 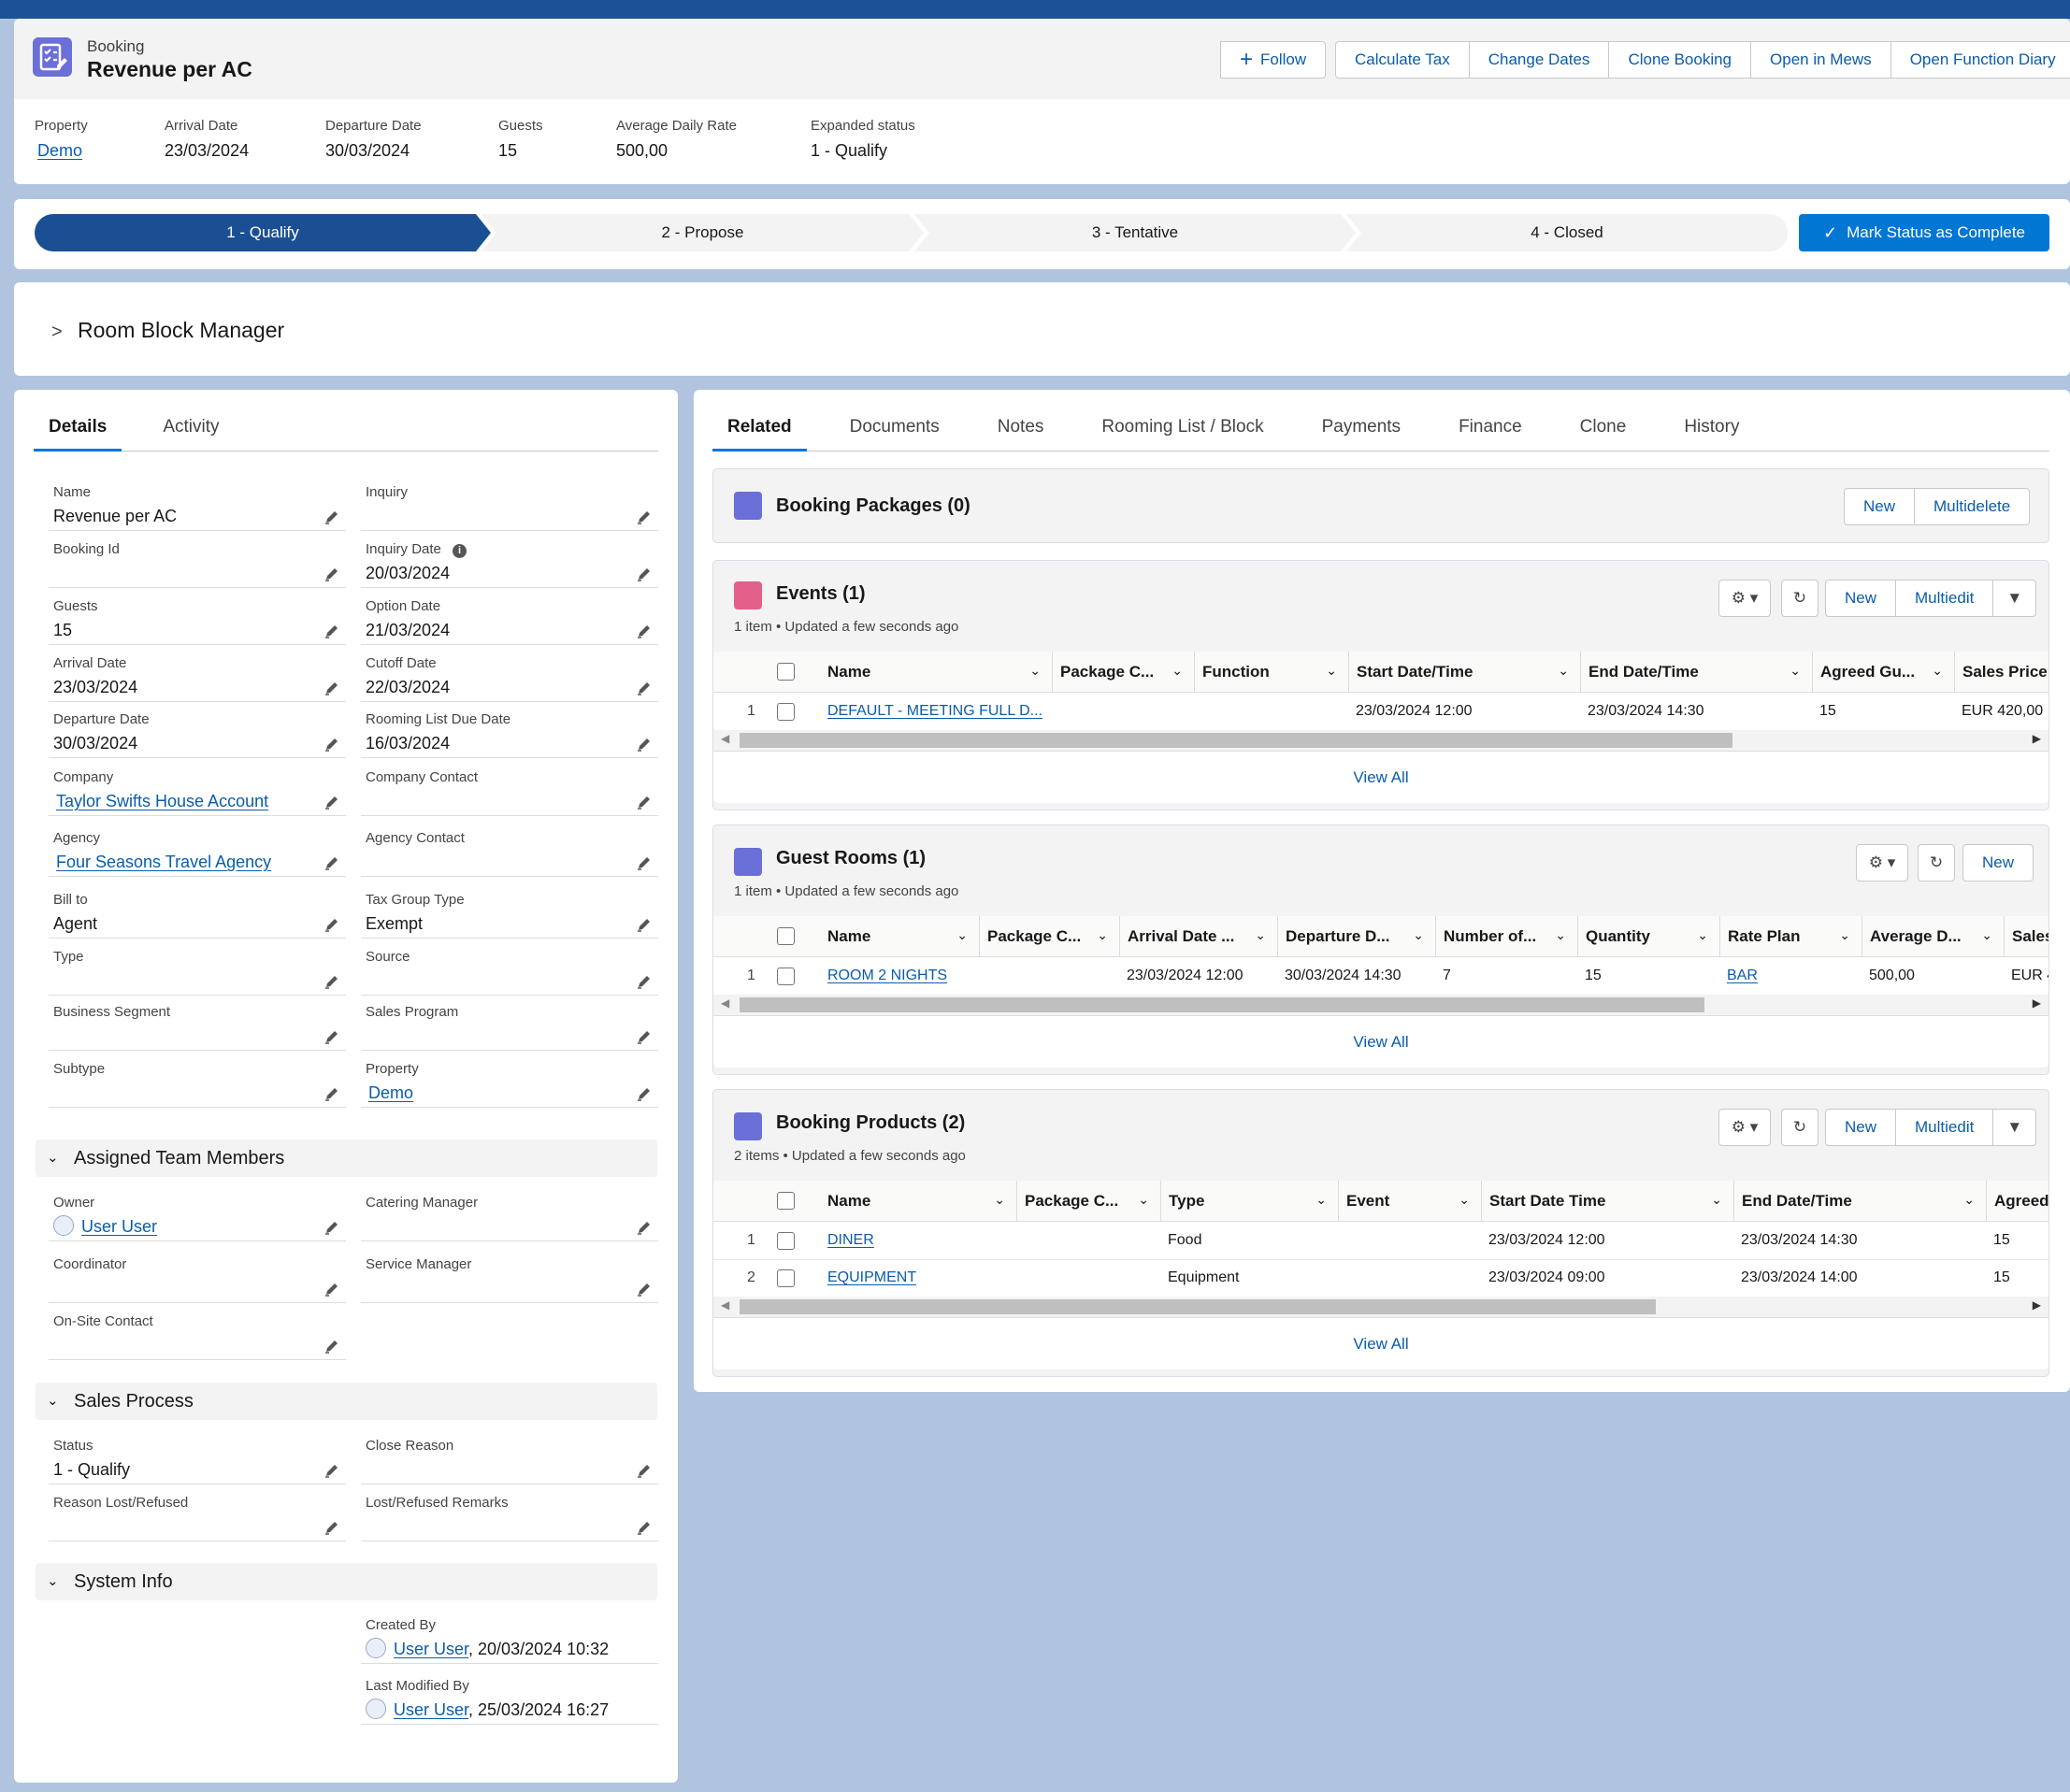 What do you see at coordinates (390, 1092) in the screenshot?
I see `field-value-link: Demo` at bounding box center [390, 1092].